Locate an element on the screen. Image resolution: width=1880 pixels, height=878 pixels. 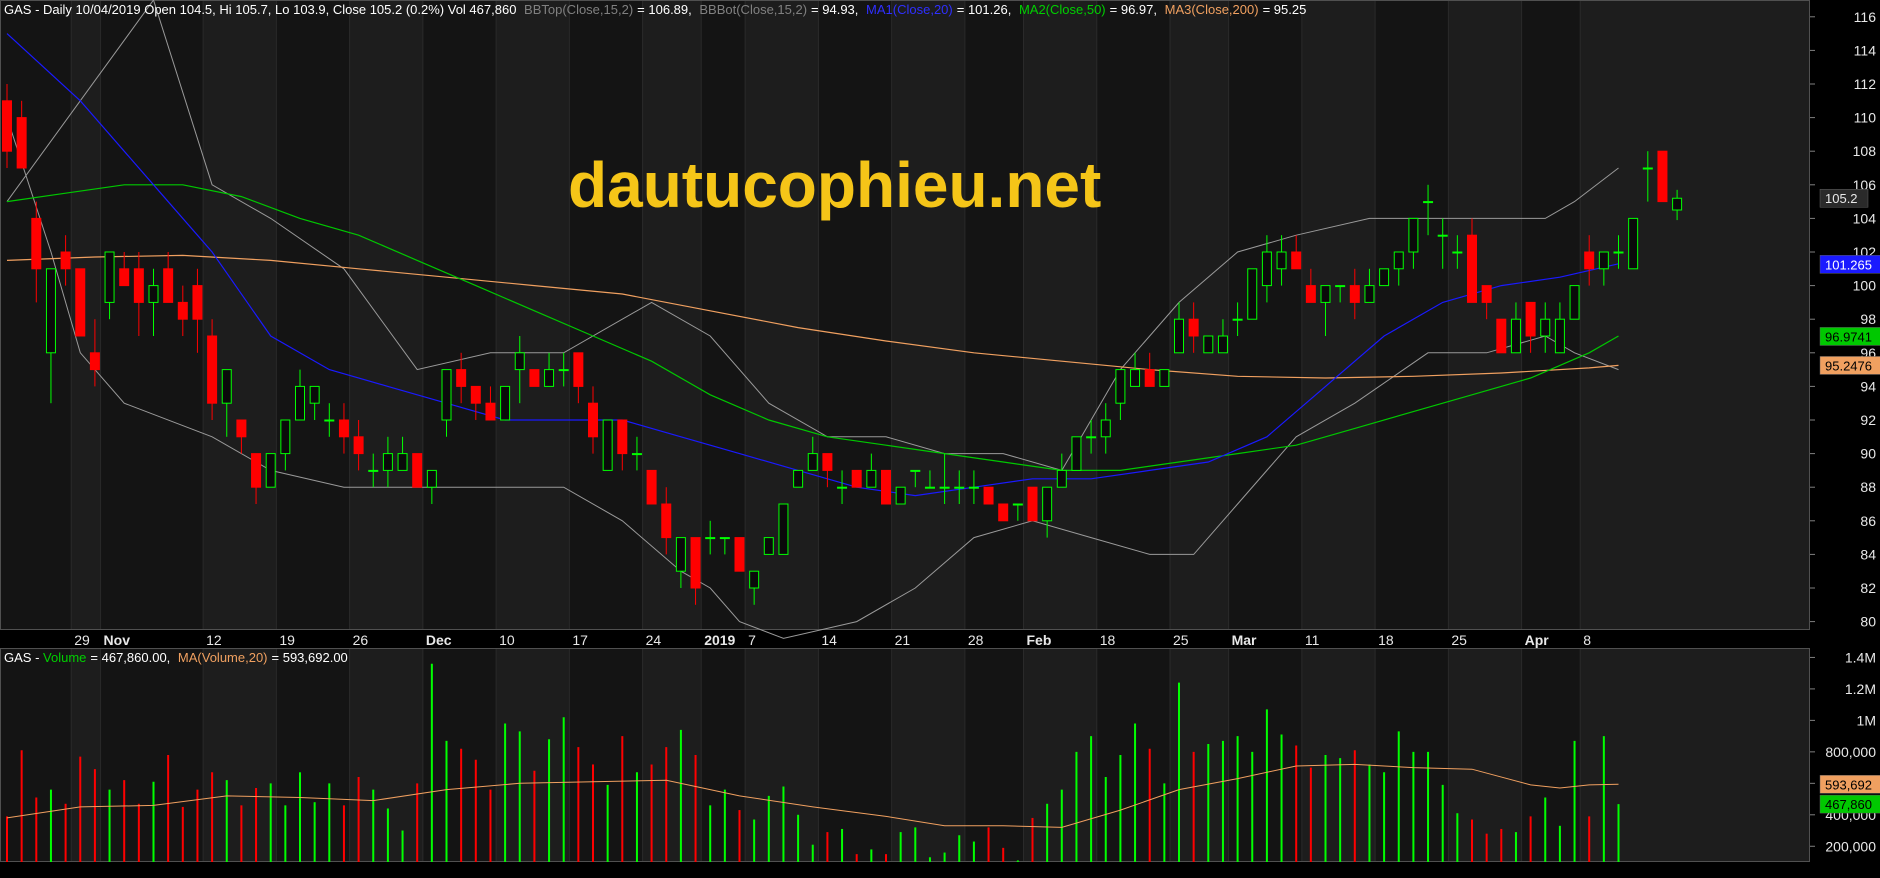
x-tick-label: 25 is located at coordinates (1181, 640).